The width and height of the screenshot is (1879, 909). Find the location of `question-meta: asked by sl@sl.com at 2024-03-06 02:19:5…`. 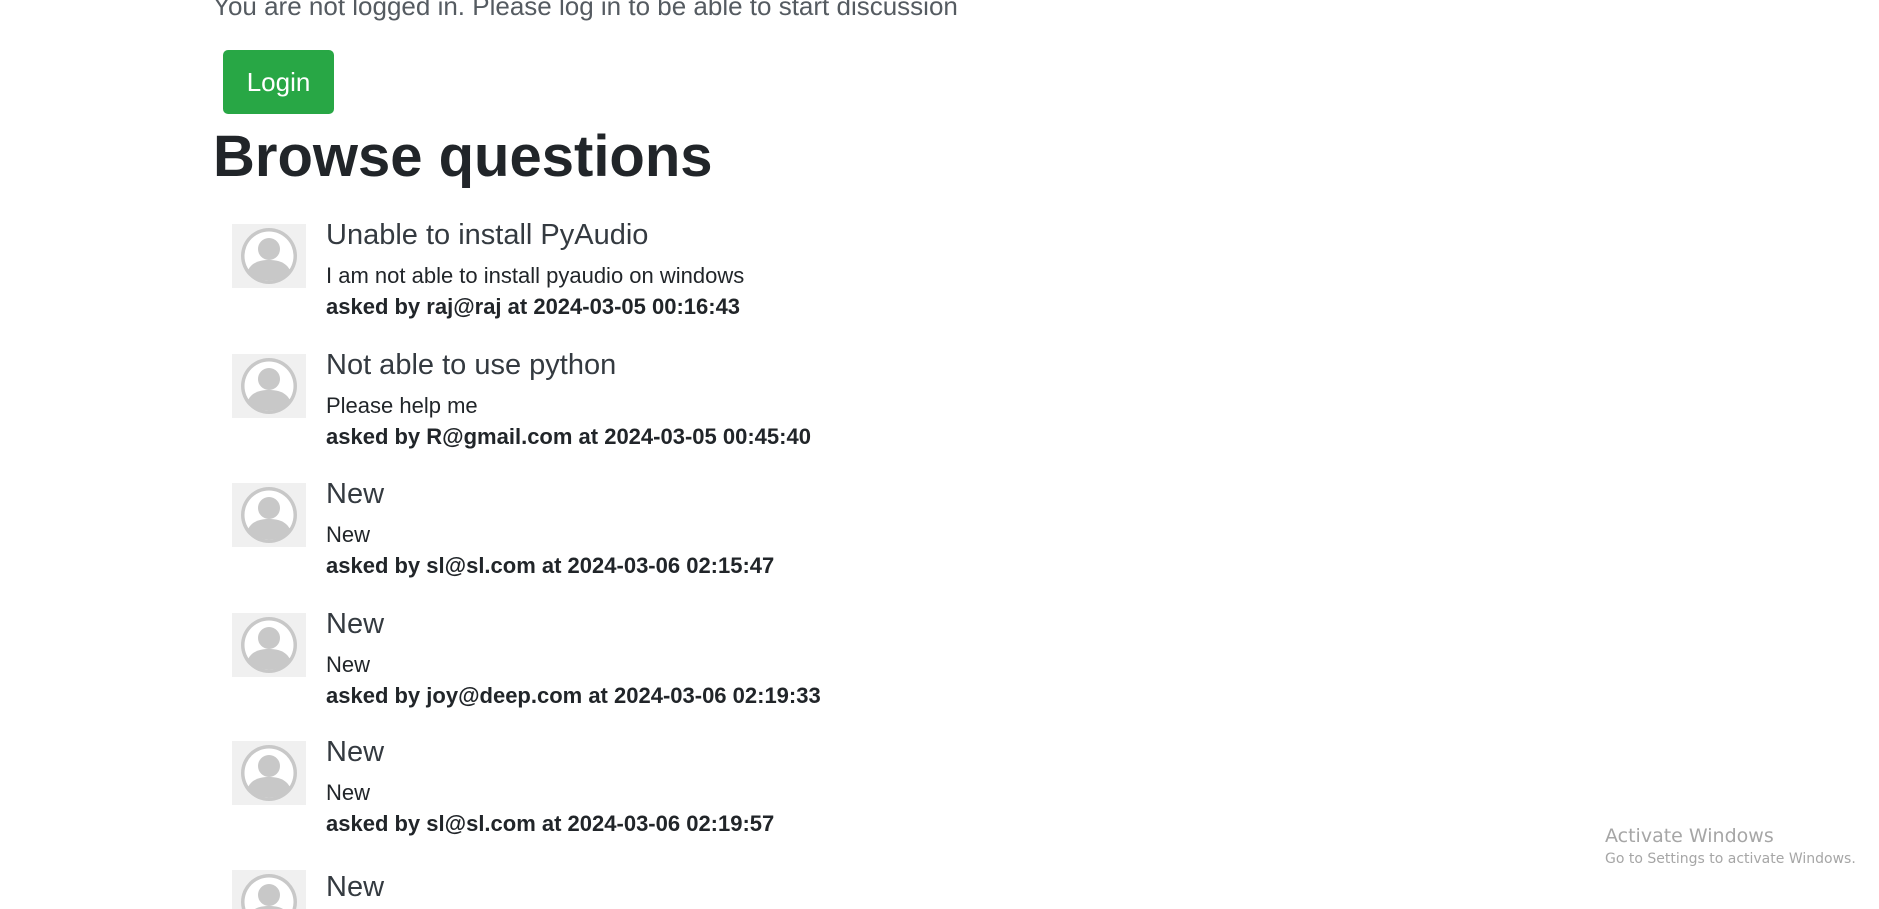

question-meta: asked by sl@sl.com at 2024-03-06 02:19:5… is located at coordinates (550, 824).